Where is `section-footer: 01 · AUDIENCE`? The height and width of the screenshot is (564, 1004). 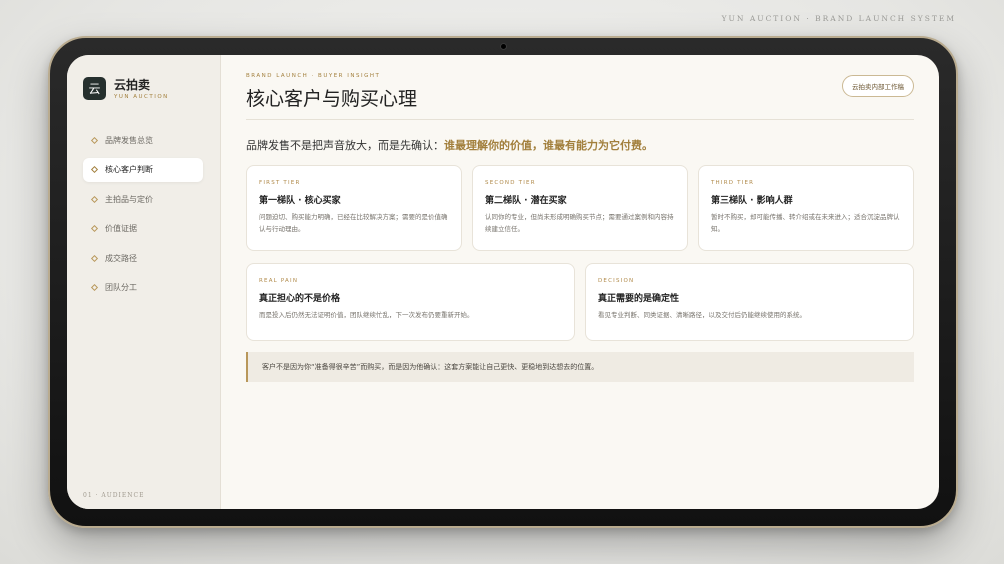
section-footer: 01 · AUDIENCE is located at coordinates (114, 495).